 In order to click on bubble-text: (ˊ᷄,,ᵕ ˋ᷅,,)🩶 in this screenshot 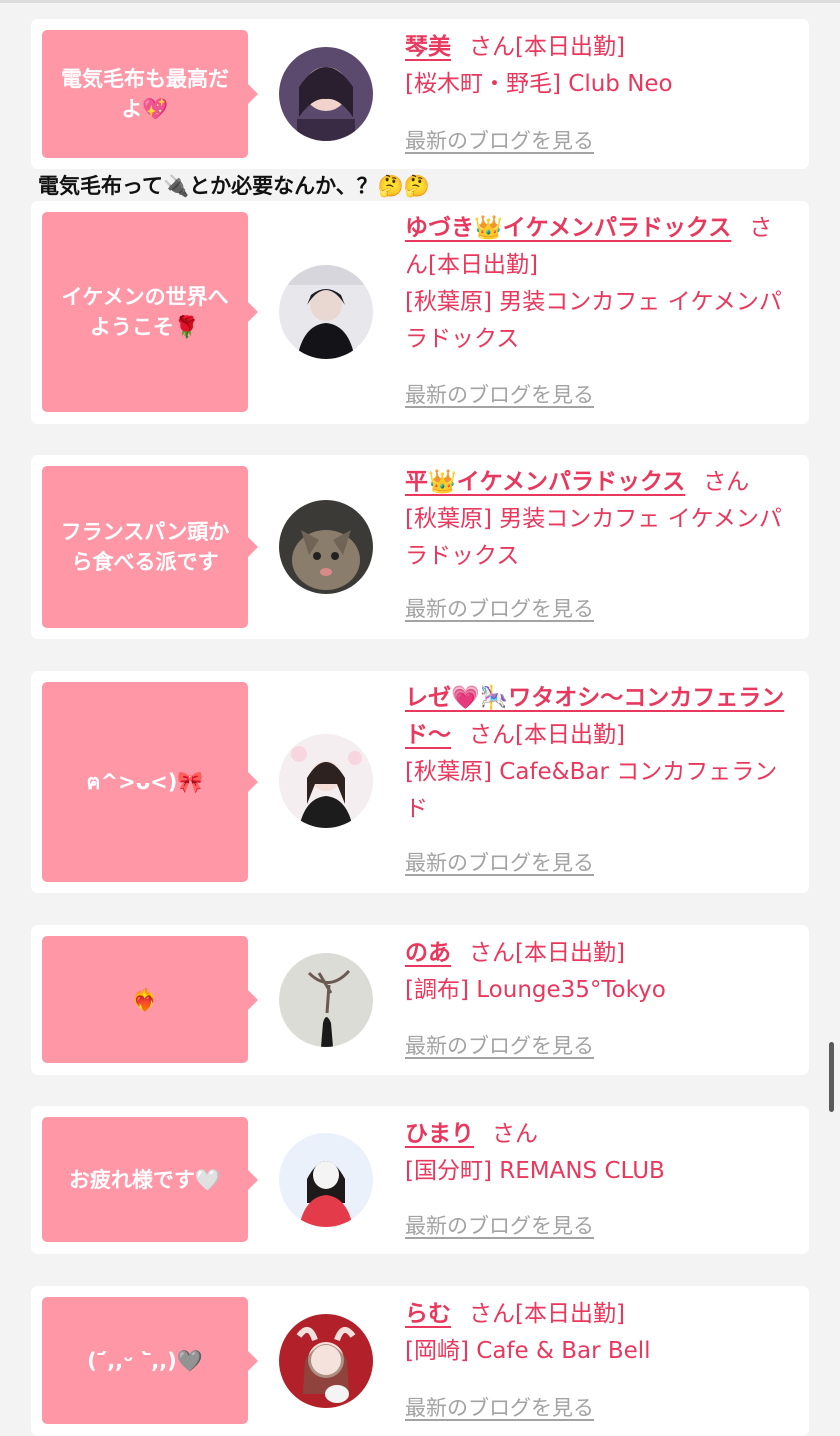, I will do `click(145, 1360)`.